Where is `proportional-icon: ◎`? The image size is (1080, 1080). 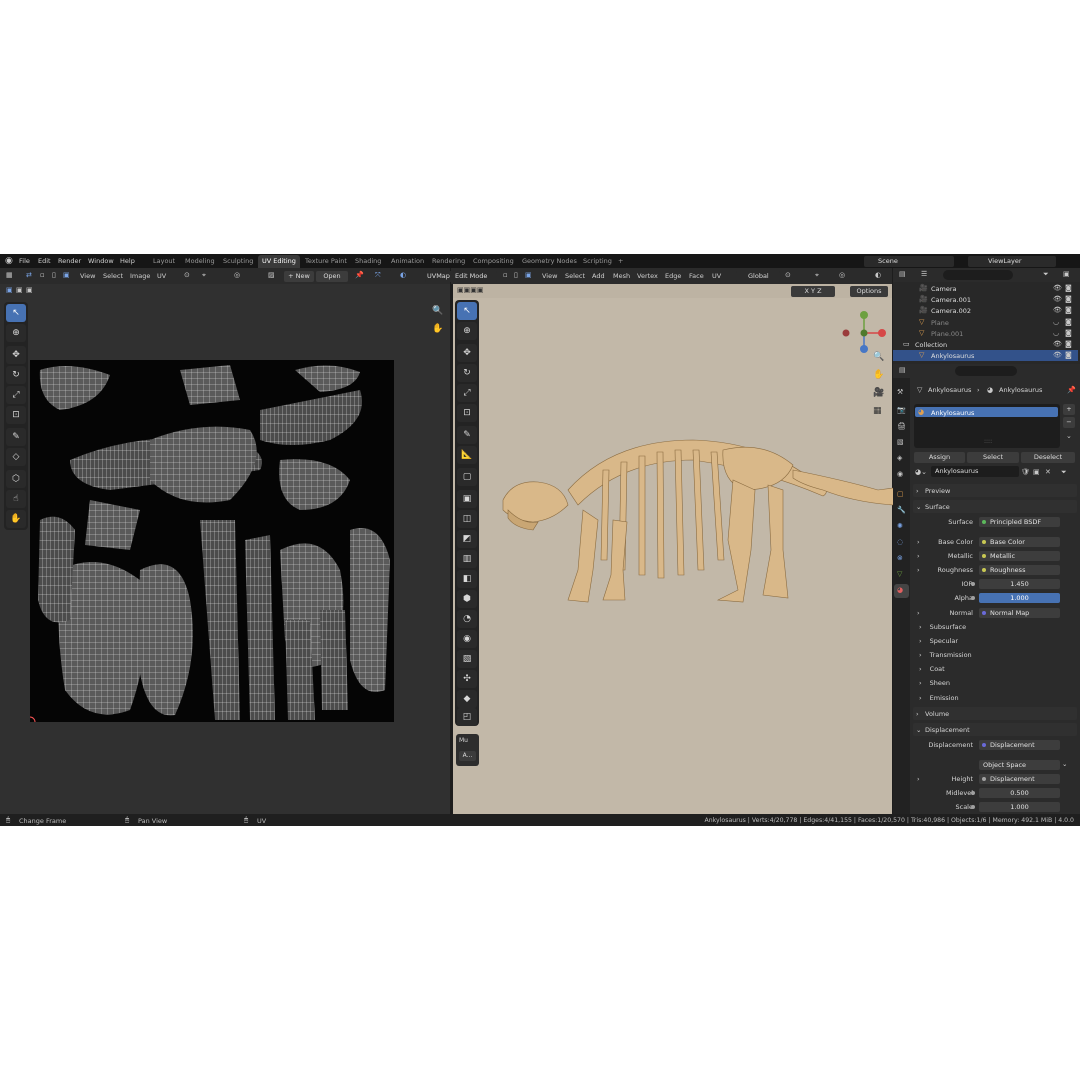
proportional-icon: ◎ is located at coordinates (842, 275).